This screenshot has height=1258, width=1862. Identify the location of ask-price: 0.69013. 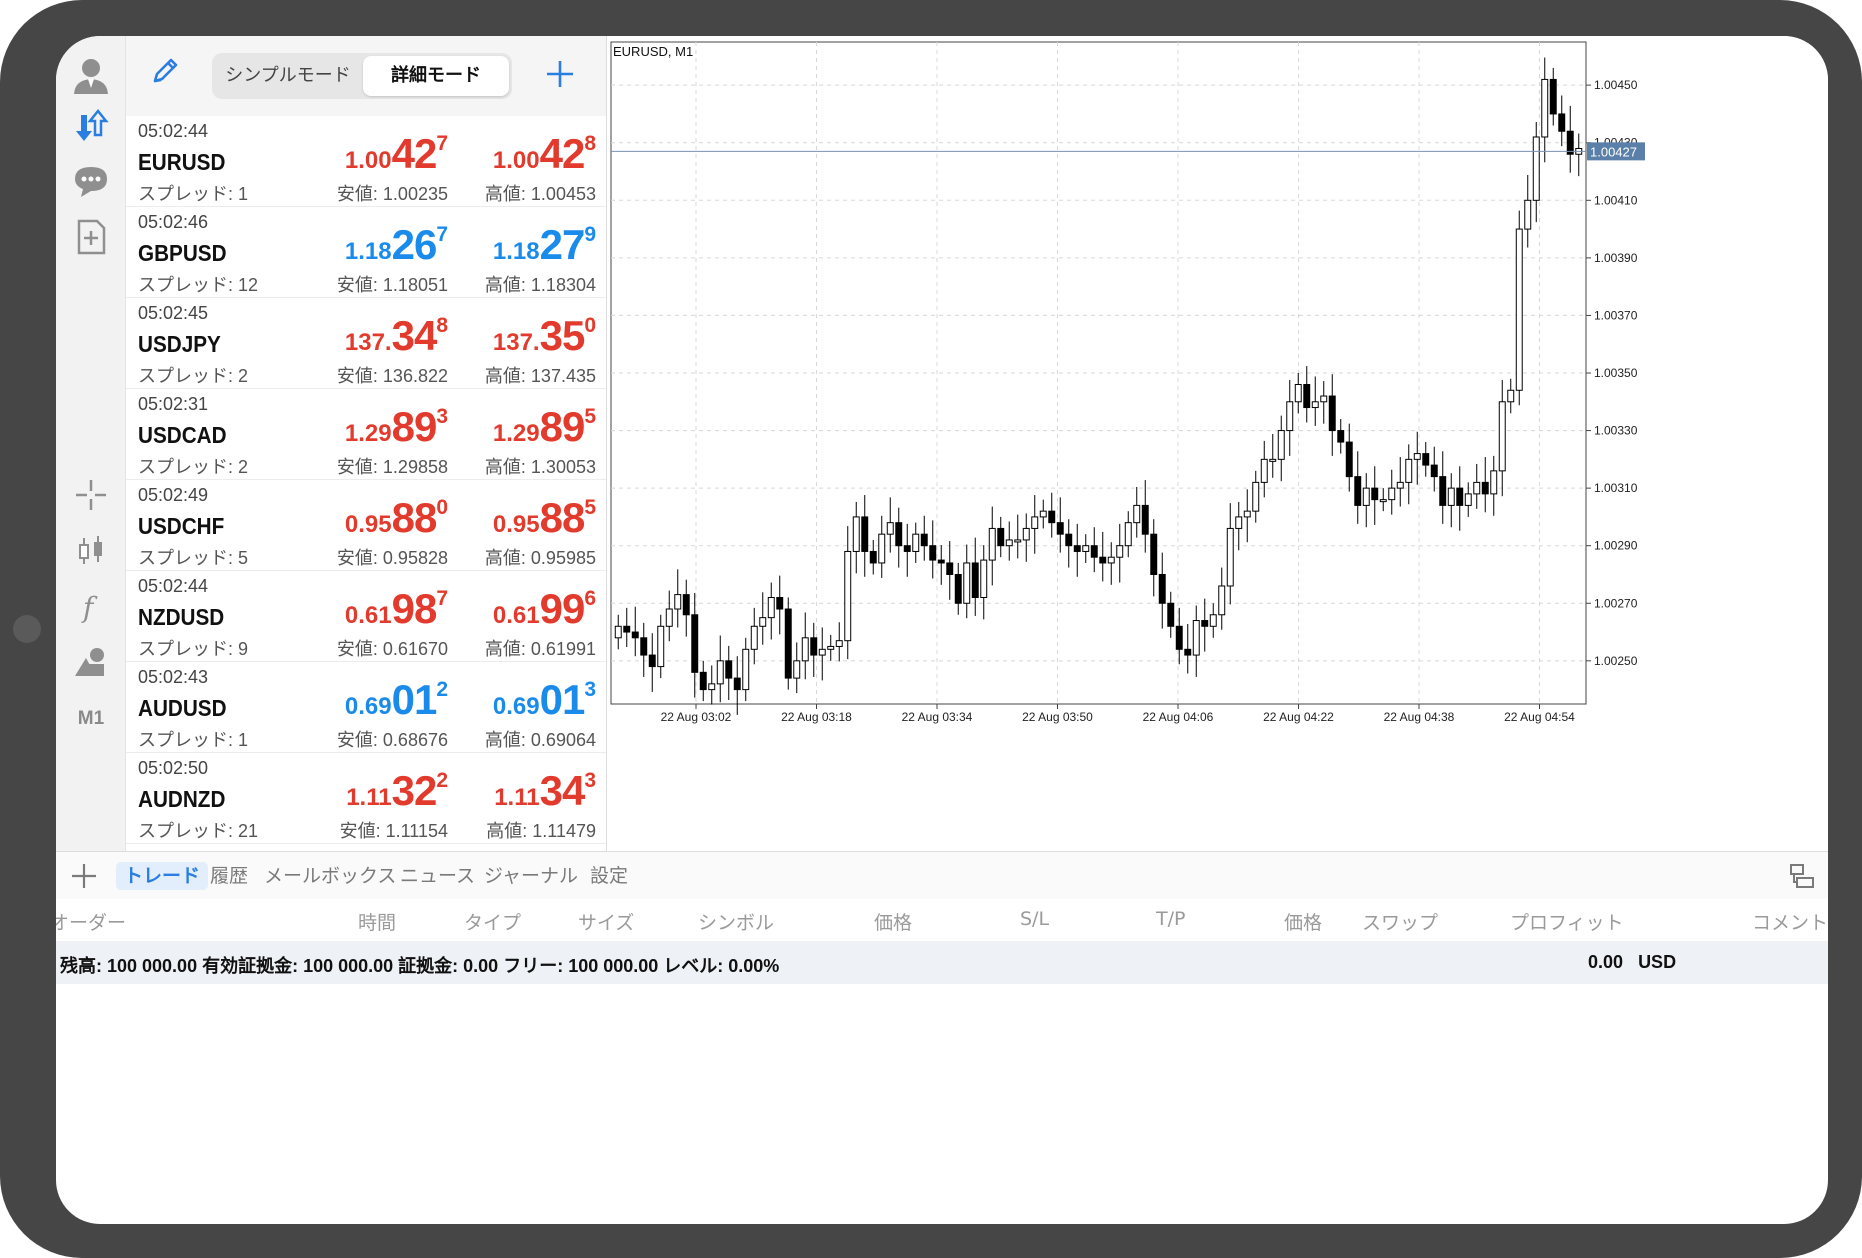
(544, 700).